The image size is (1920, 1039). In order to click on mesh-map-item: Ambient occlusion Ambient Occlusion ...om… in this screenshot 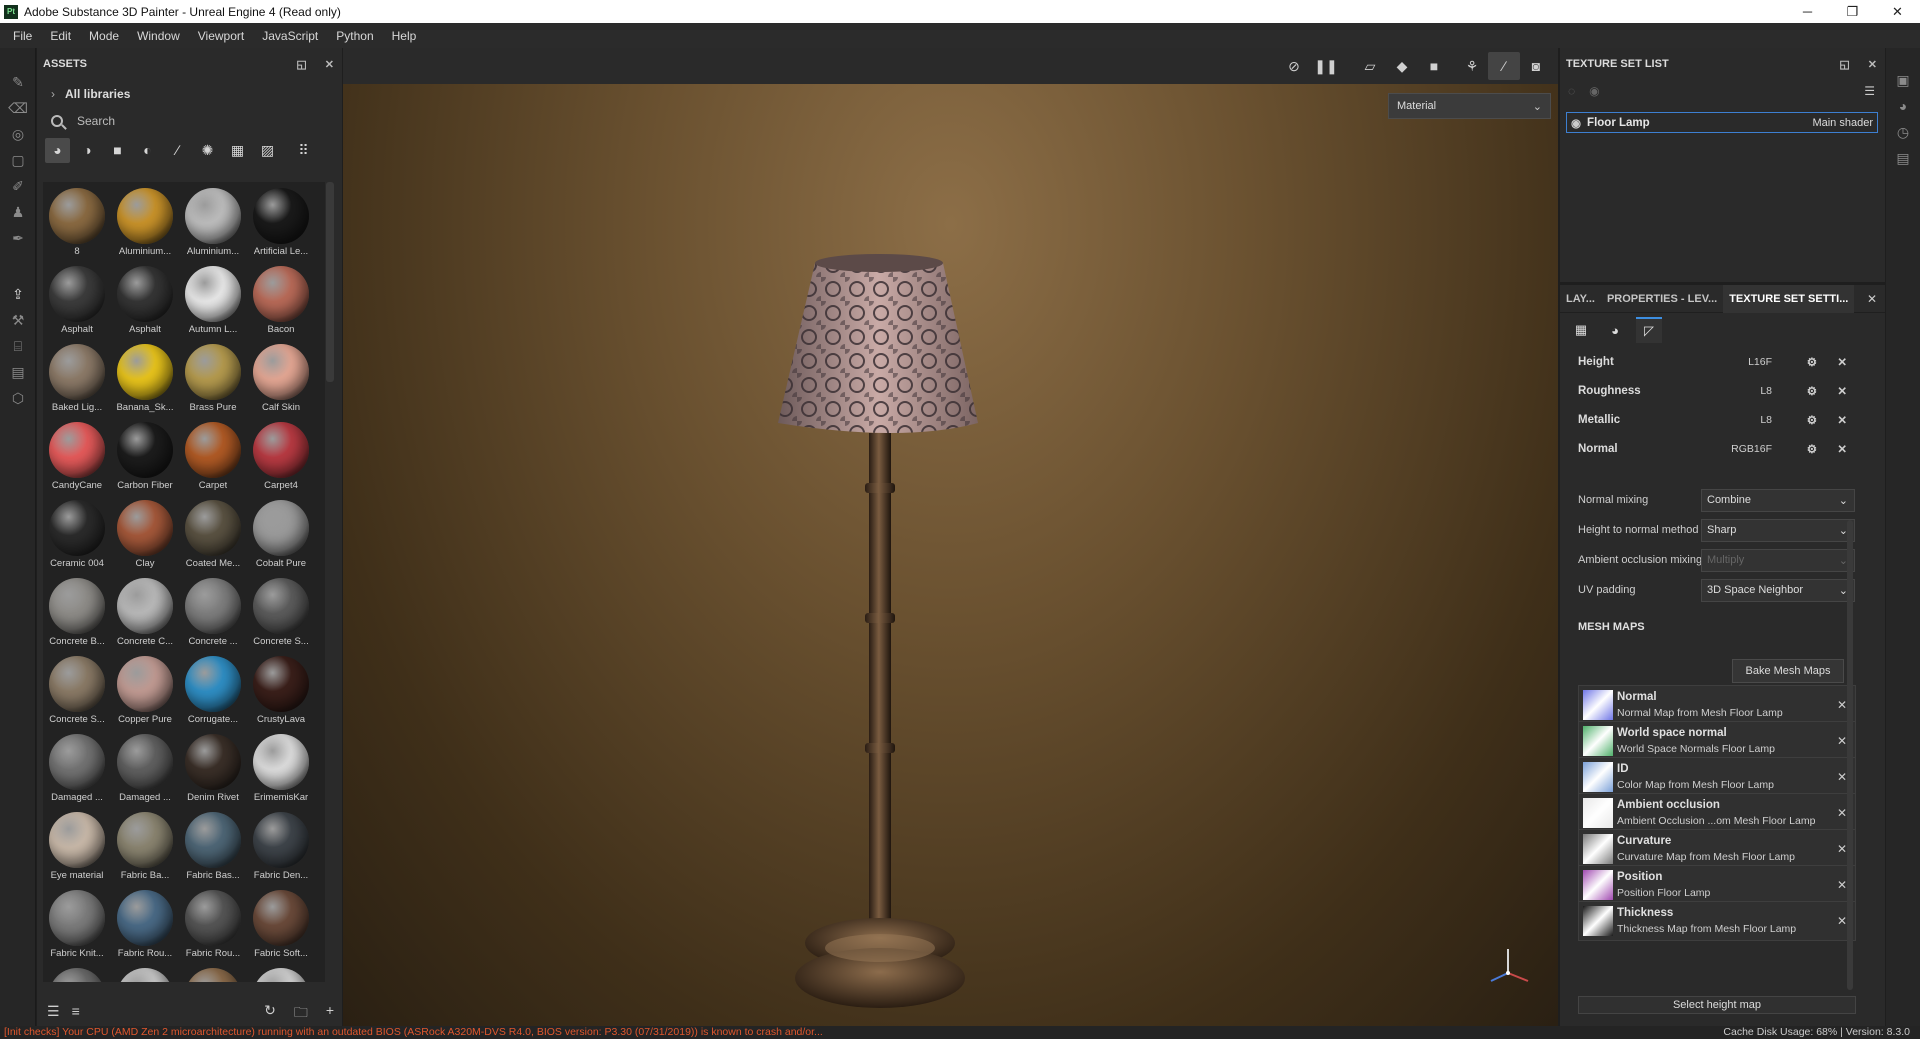, I will do `click(1717, 813)`.